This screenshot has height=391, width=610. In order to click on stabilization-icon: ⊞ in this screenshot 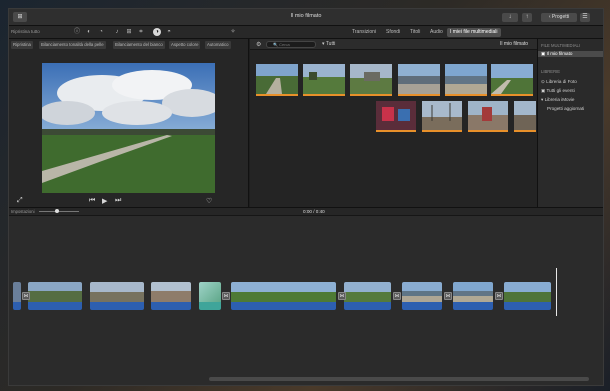, I will do `click(129, 32)`.